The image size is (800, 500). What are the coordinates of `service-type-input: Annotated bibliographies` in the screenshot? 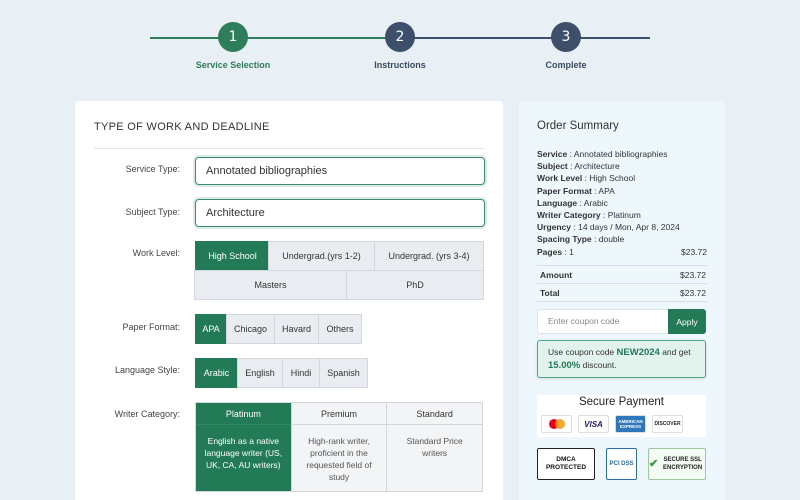 It's located at (340, 171).